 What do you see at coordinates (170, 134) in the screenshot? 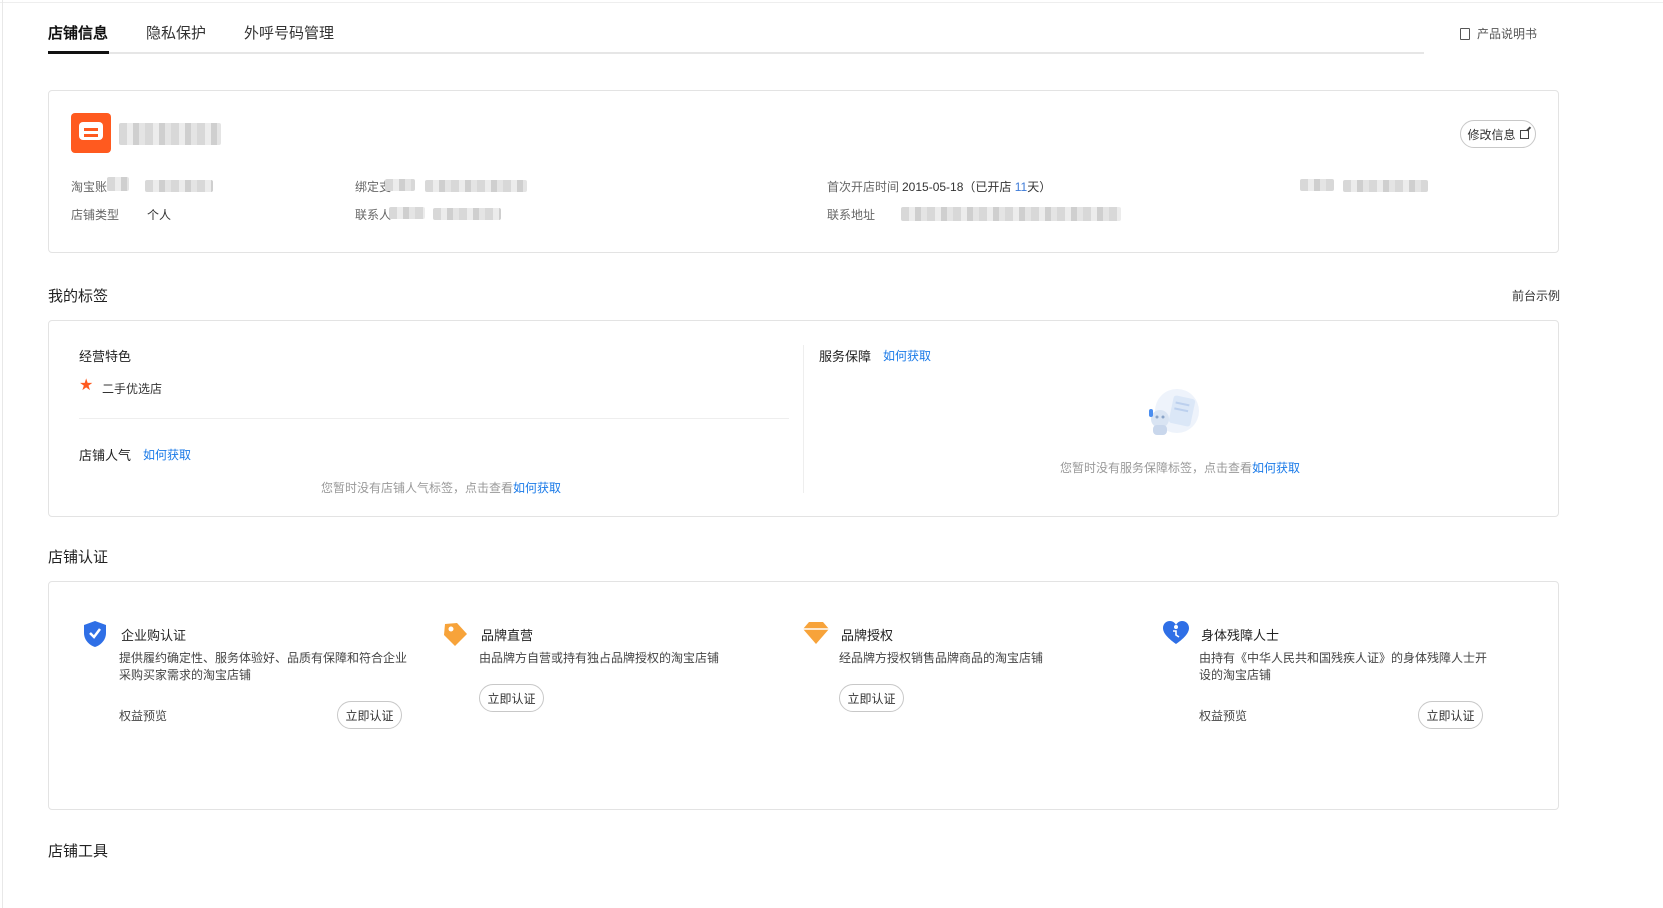
I see `shop-name-redacted` at bounding box center [170, 134].